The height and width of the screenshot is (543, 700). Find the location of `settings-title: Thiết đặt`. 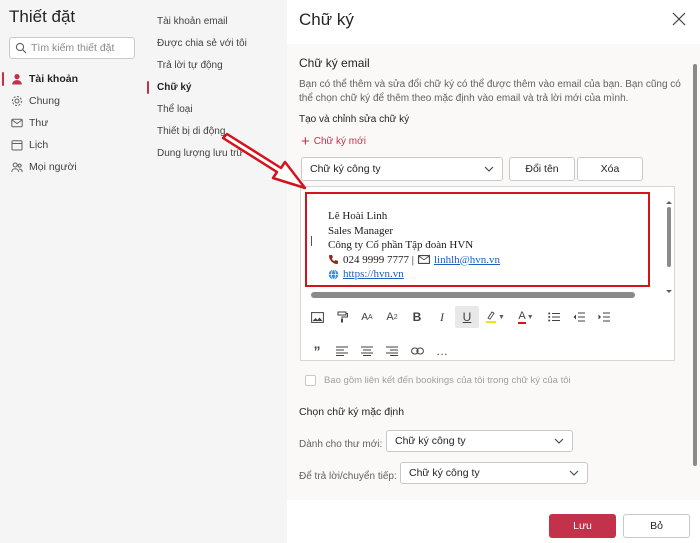

settings-title: Thiết đặt is located at coordinates (42, 16).